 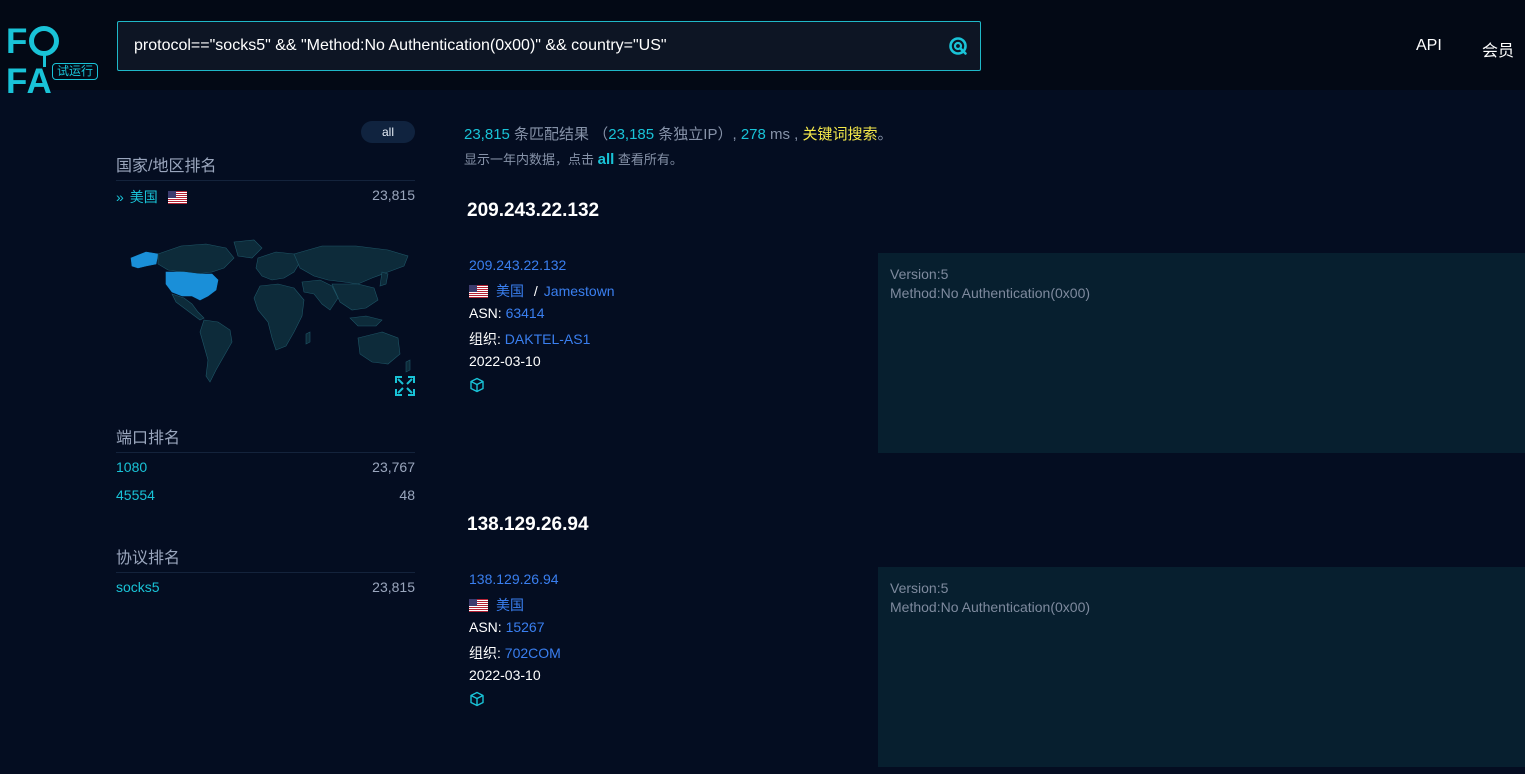 What do you see at coordinates (120, 197) in the screenshot?
I see `double-chevron-right-icon: »` at bounding box center [120, 197].